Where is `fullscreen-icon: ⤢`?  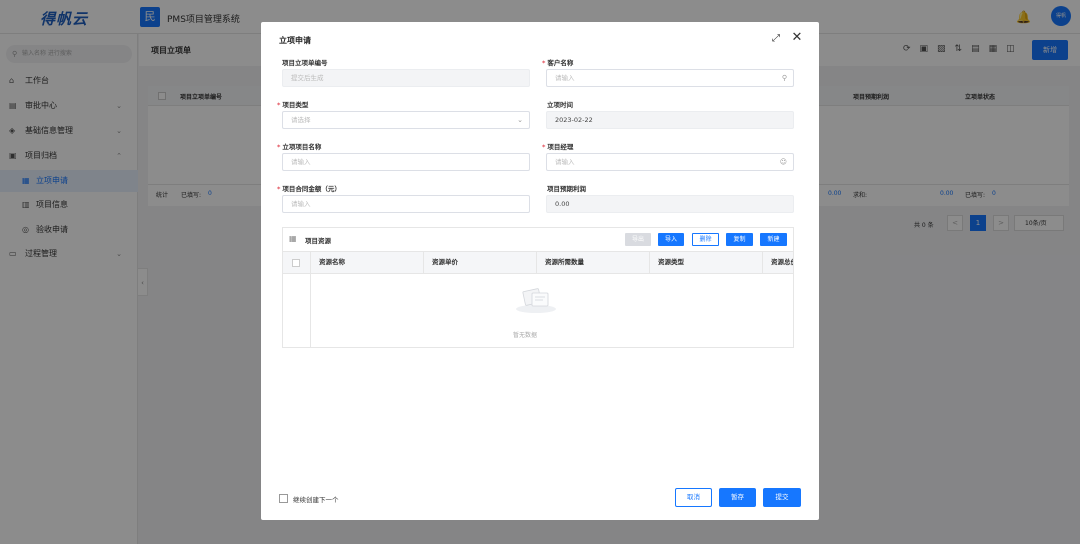 fullscreen-icon: ⤢ is located at coordinates (776, 39).